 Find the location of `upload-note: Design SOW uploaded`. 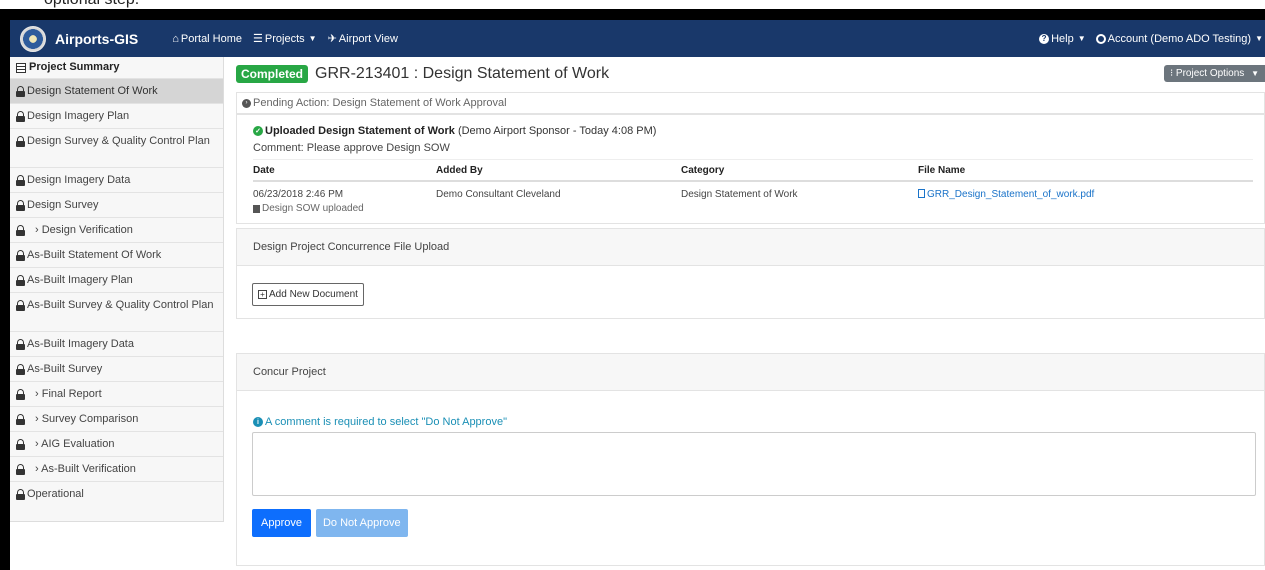

upload-note: Design SOW uploaded is located at coordinates (344, 208).